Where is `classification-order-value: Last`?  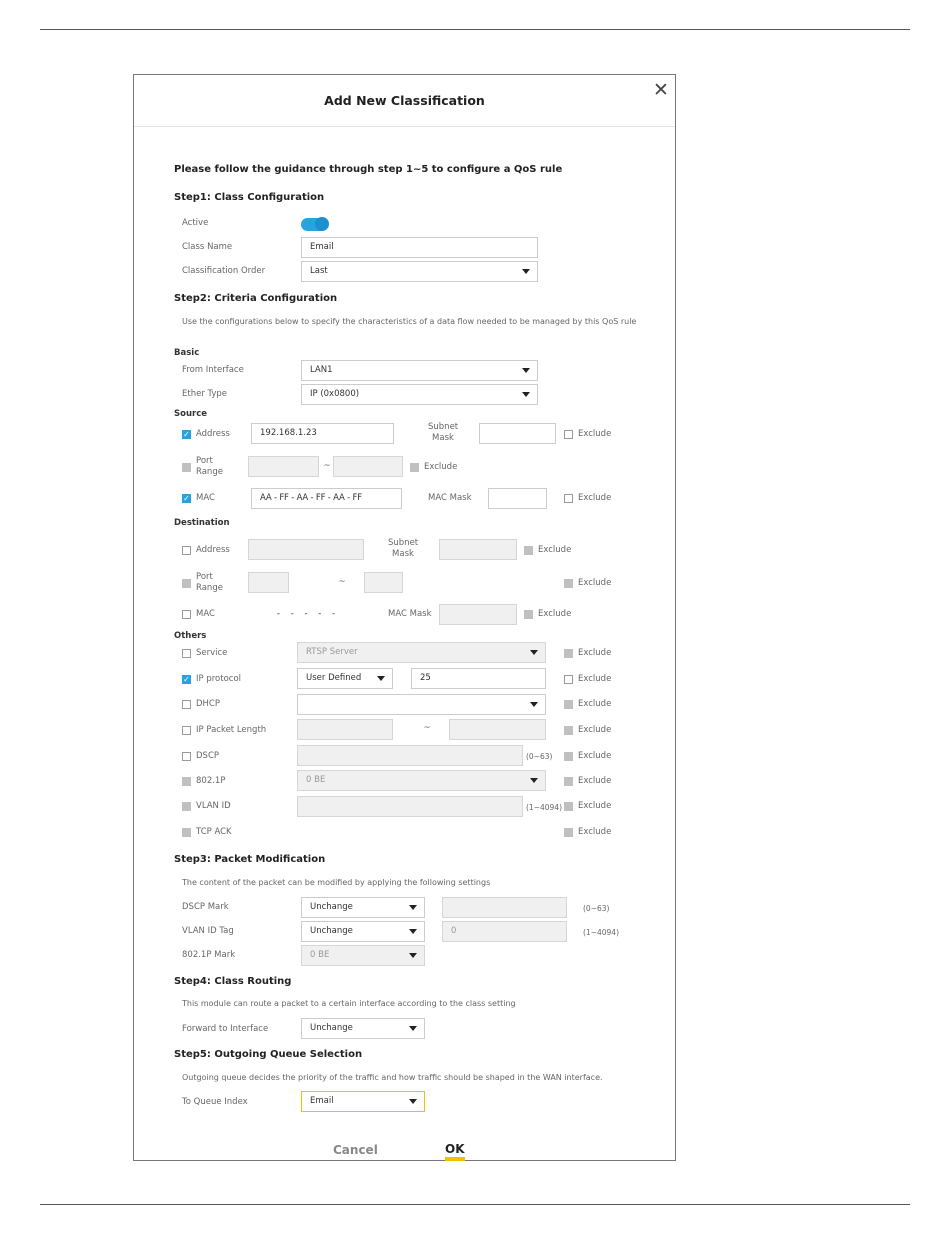 classification-order-value: Last is located at coordinates (319, 271).